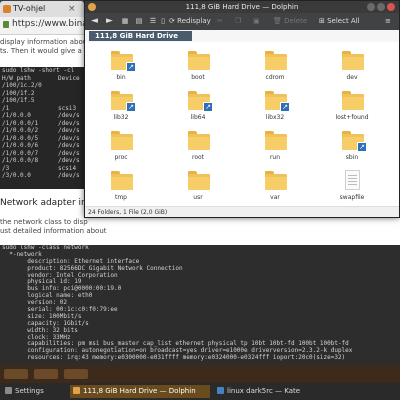 The width and height of the screenshot is (400, 400). I want to click on folder-item: proc, so click(121, 149).